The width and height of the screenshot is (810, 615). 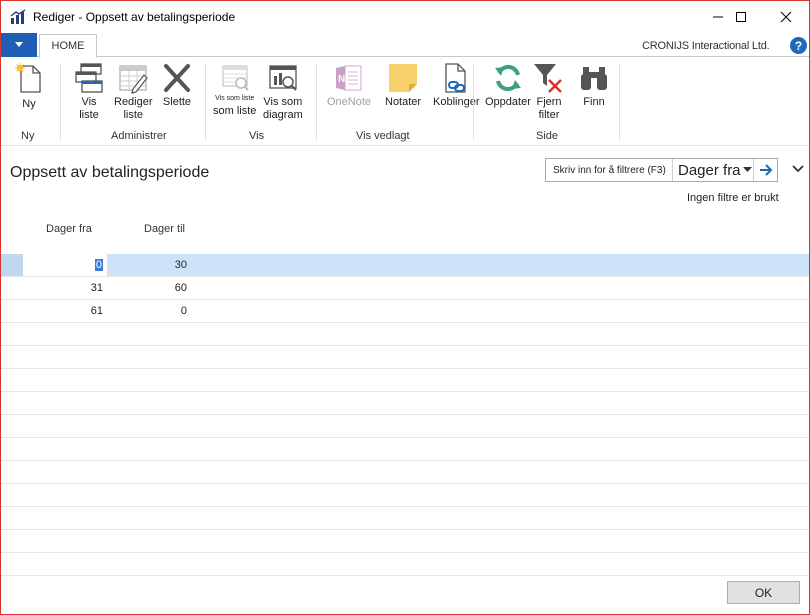 I want to click on ribbon-tab-row: HOME CRONIJS Interactional Ltd. ?, so click(x=405, y=45).